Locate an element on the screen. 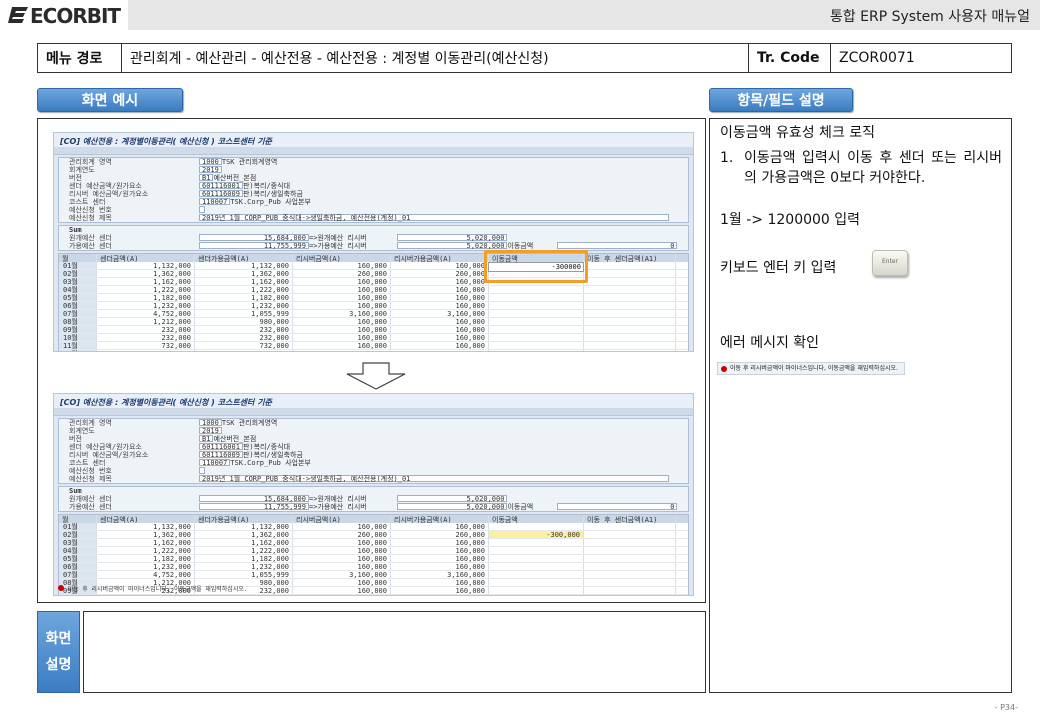  sap-field-label: 예산신청 제목 is located at coordinates (90, 218).